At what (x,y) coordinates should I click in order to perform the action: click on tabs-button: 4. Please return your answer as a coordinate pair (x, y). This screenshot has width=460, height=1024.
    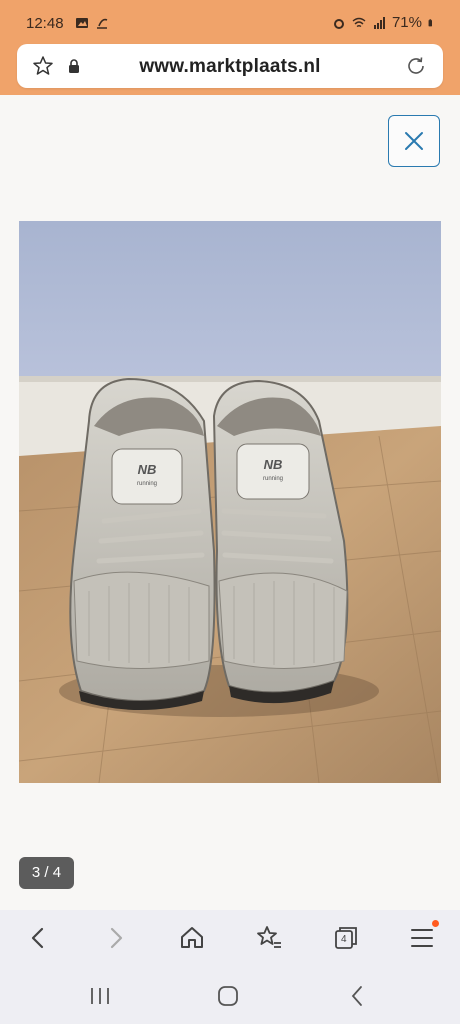
    Looking at the image, I should click on (346, 938).